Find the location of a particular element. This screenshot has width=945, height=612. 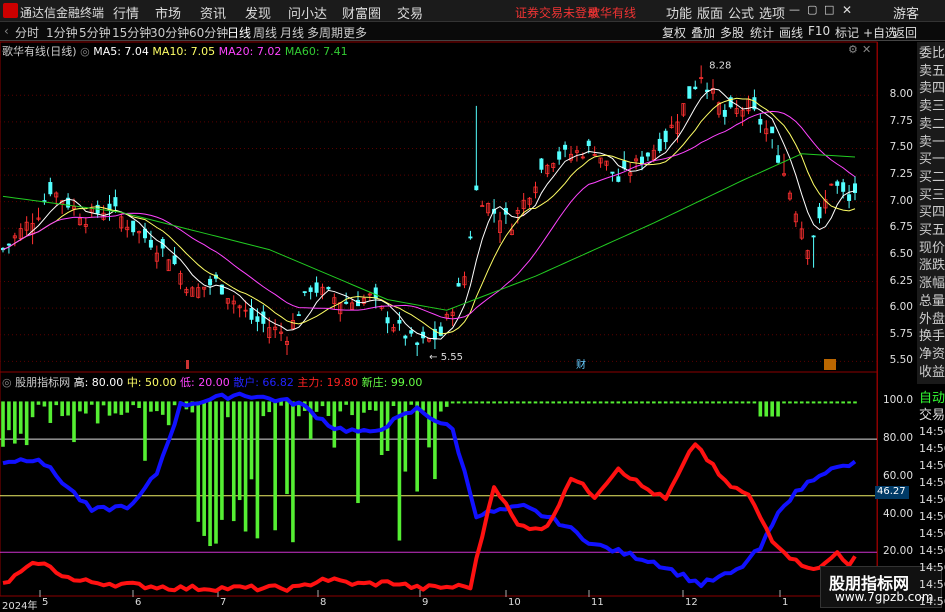

maximize-icon: □ is located at coordinates (829, 9).